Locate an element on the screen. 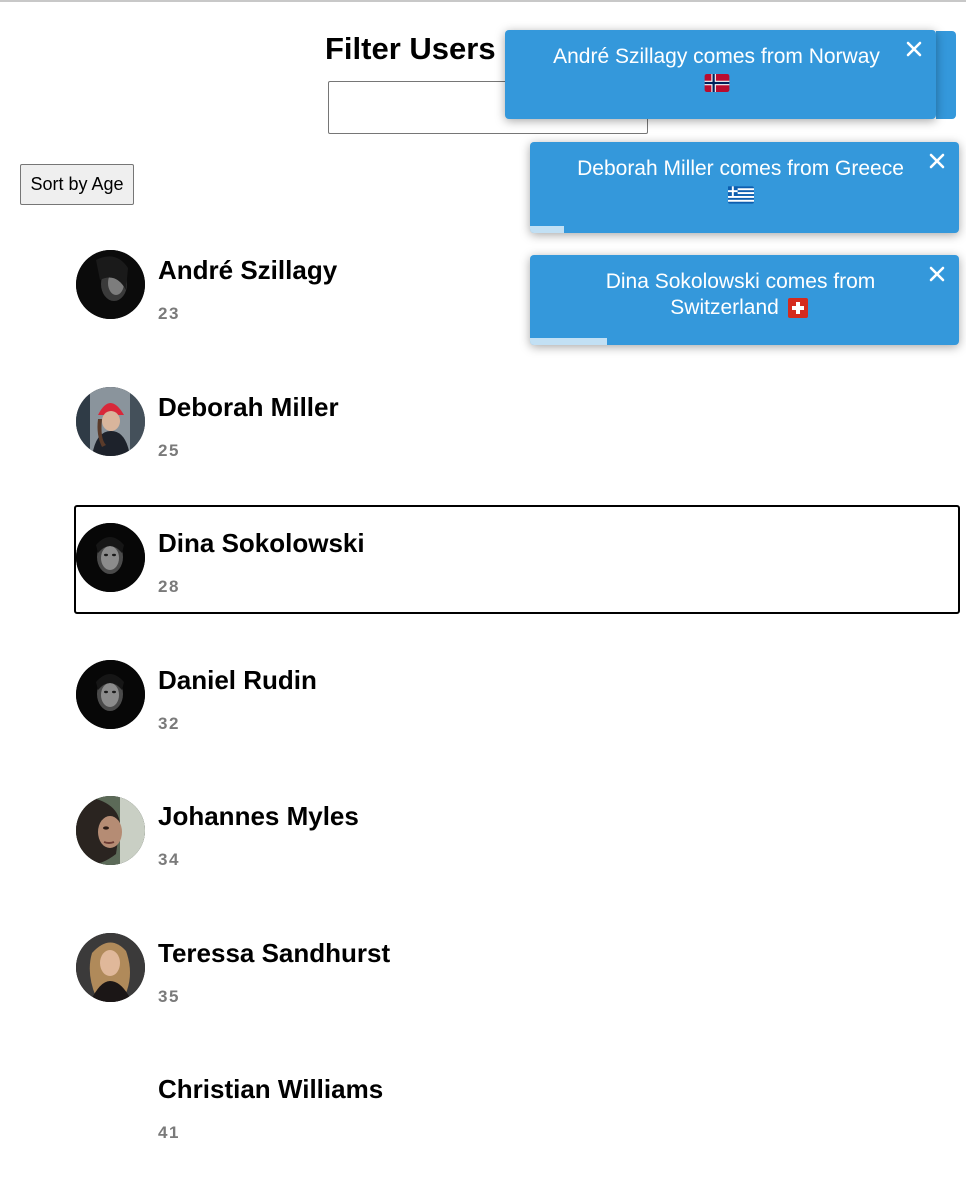 The image size is (966, 1188). toast-notification: Dina Sokolowski comes from Switzerland is located at coordinates (744, 300).